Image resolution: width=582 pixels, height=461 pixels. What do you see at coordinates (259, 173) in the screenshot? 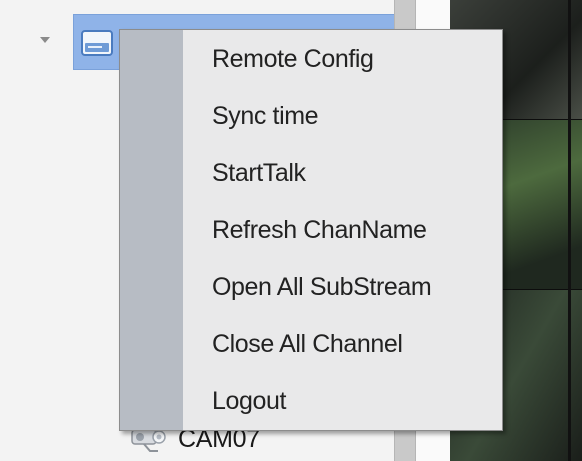
I see `menu-item-label: StartTalk` at bounding box center [259, 173].